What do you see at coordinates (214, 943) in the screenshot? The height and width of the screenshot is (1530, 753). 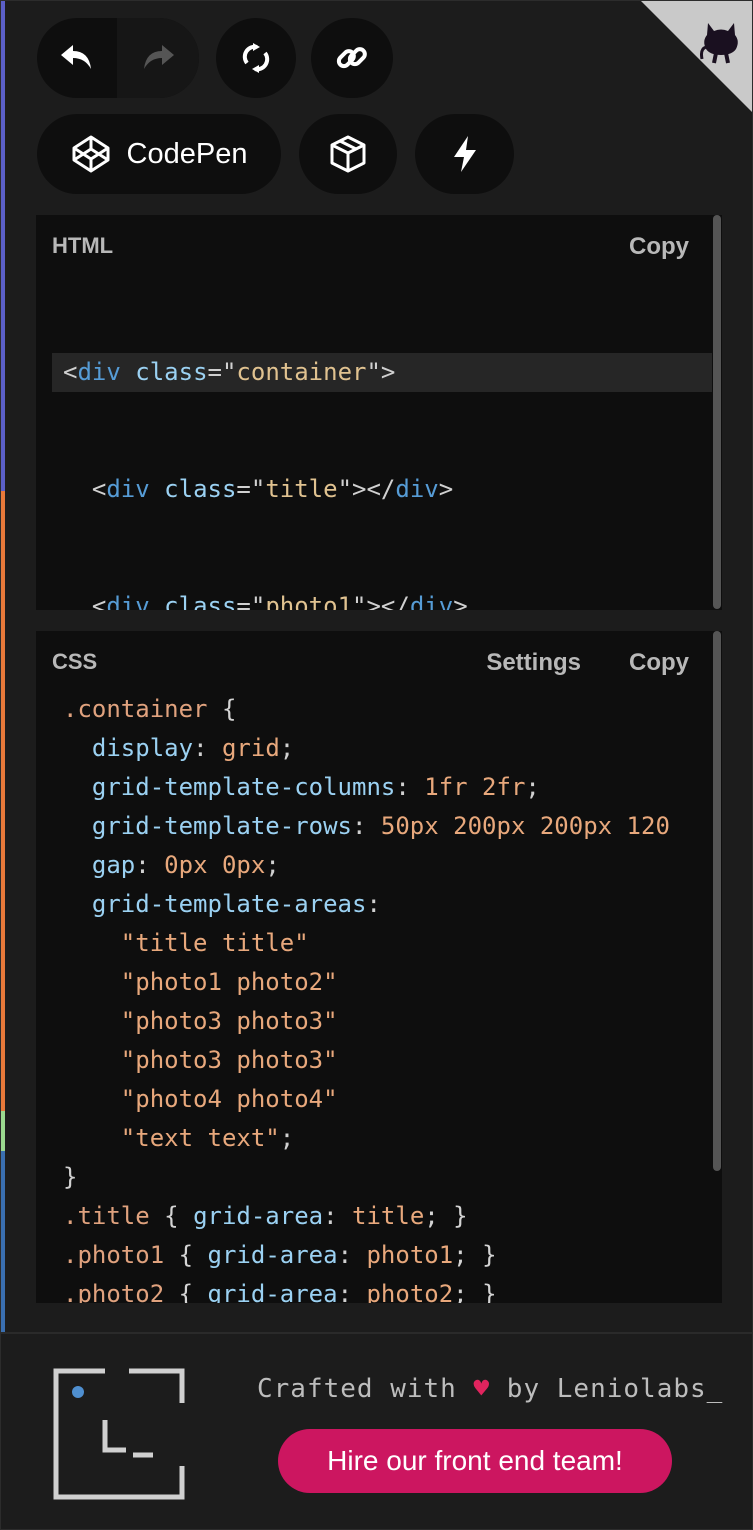 I see `code-line: "title title"` at bounding box center [214, 943].